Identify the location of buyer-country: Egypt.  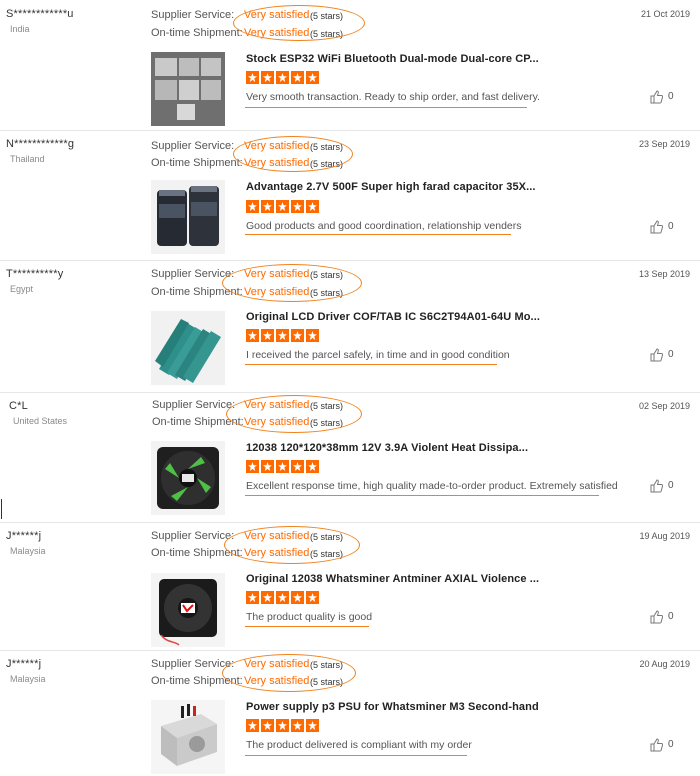
(22, 289).